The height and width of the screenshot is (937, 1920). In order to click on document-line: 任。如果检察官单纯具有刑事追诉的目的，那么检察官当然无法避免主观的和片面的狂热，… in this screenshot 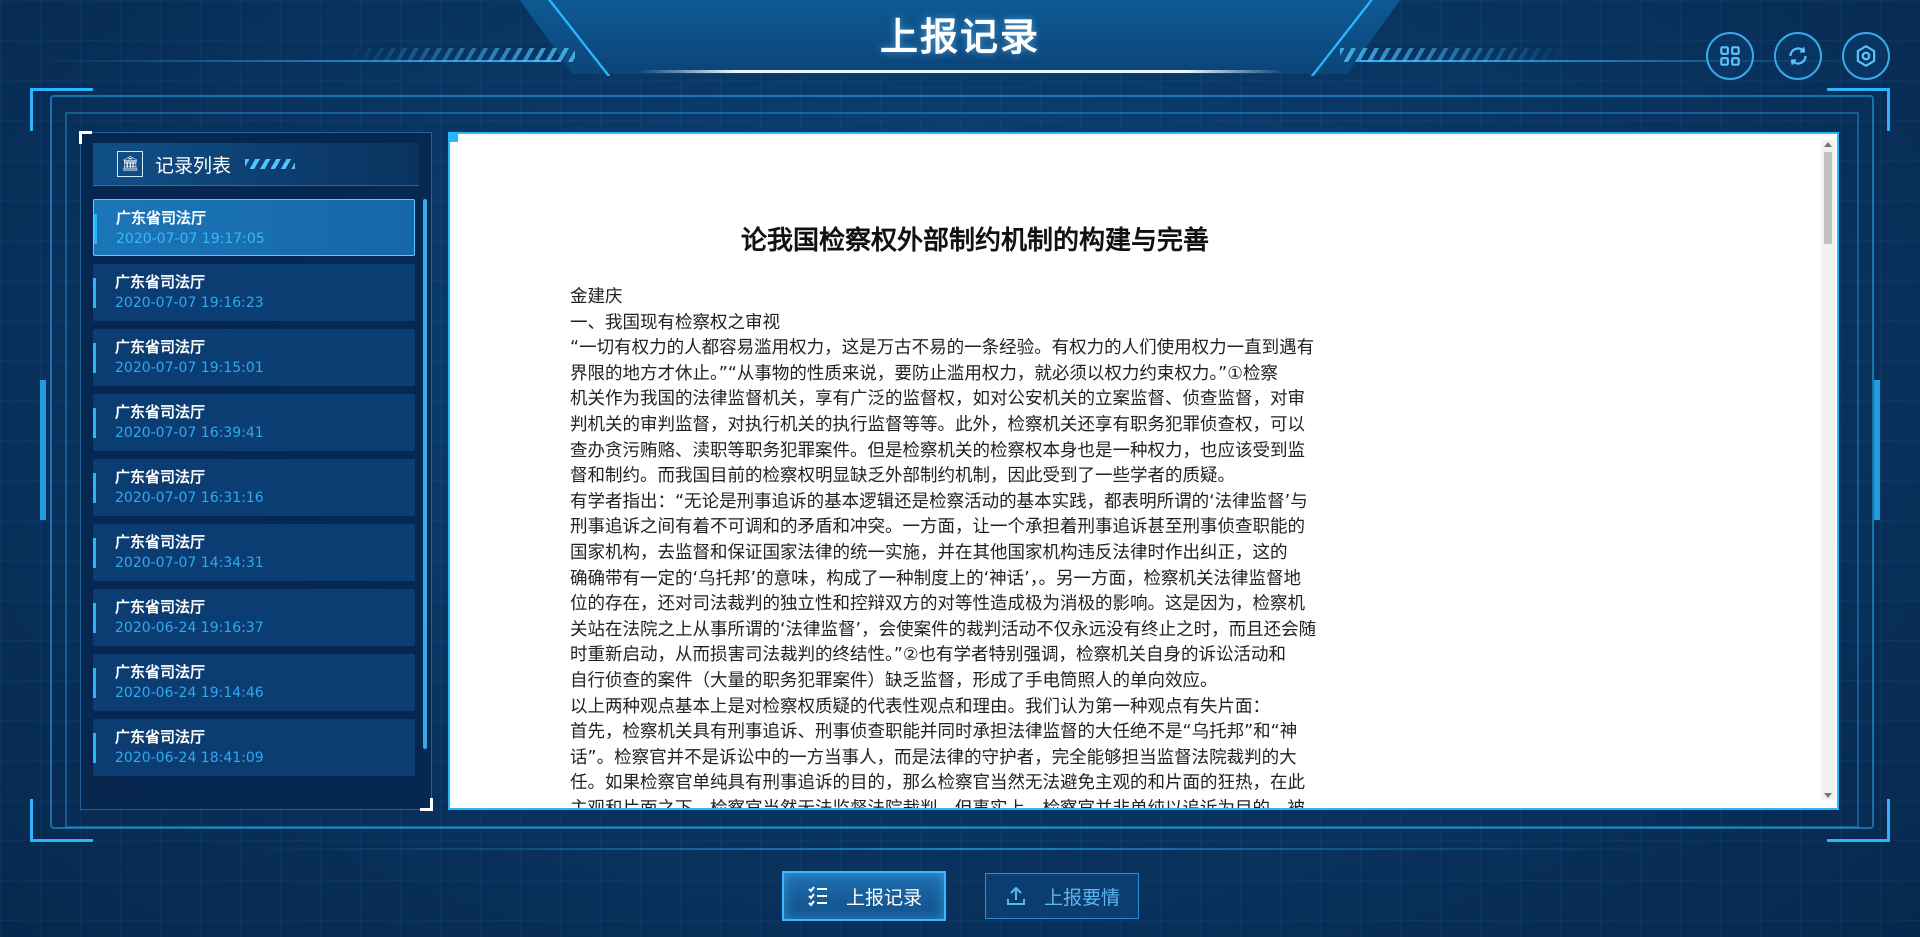, I will do `click(937, 783)`.